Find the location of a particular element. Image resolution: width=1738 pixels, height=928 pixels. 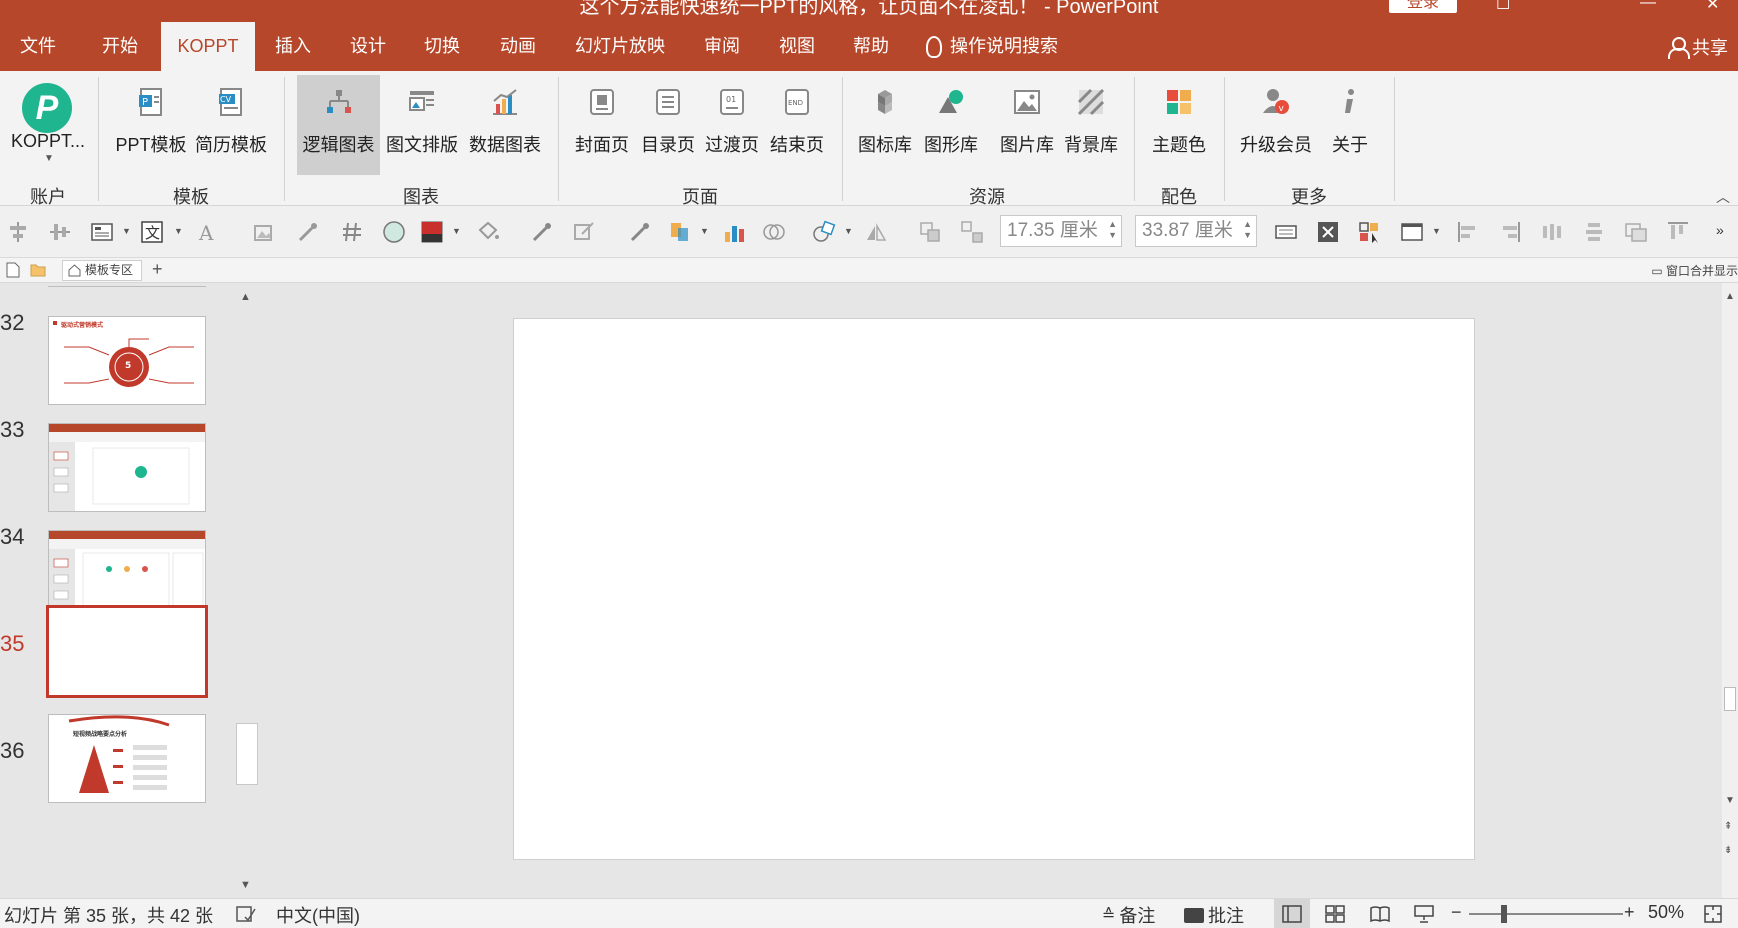

editor-scrollbar: ▲ ▼ ⇞ ⇟ is located at coordinates (1730, 590).